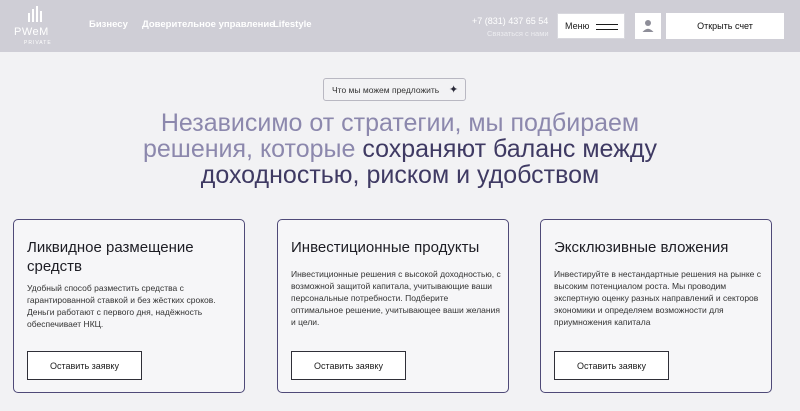 This screenshot has height=411, width=800. I want to click on user-icon, so click(648, 26).